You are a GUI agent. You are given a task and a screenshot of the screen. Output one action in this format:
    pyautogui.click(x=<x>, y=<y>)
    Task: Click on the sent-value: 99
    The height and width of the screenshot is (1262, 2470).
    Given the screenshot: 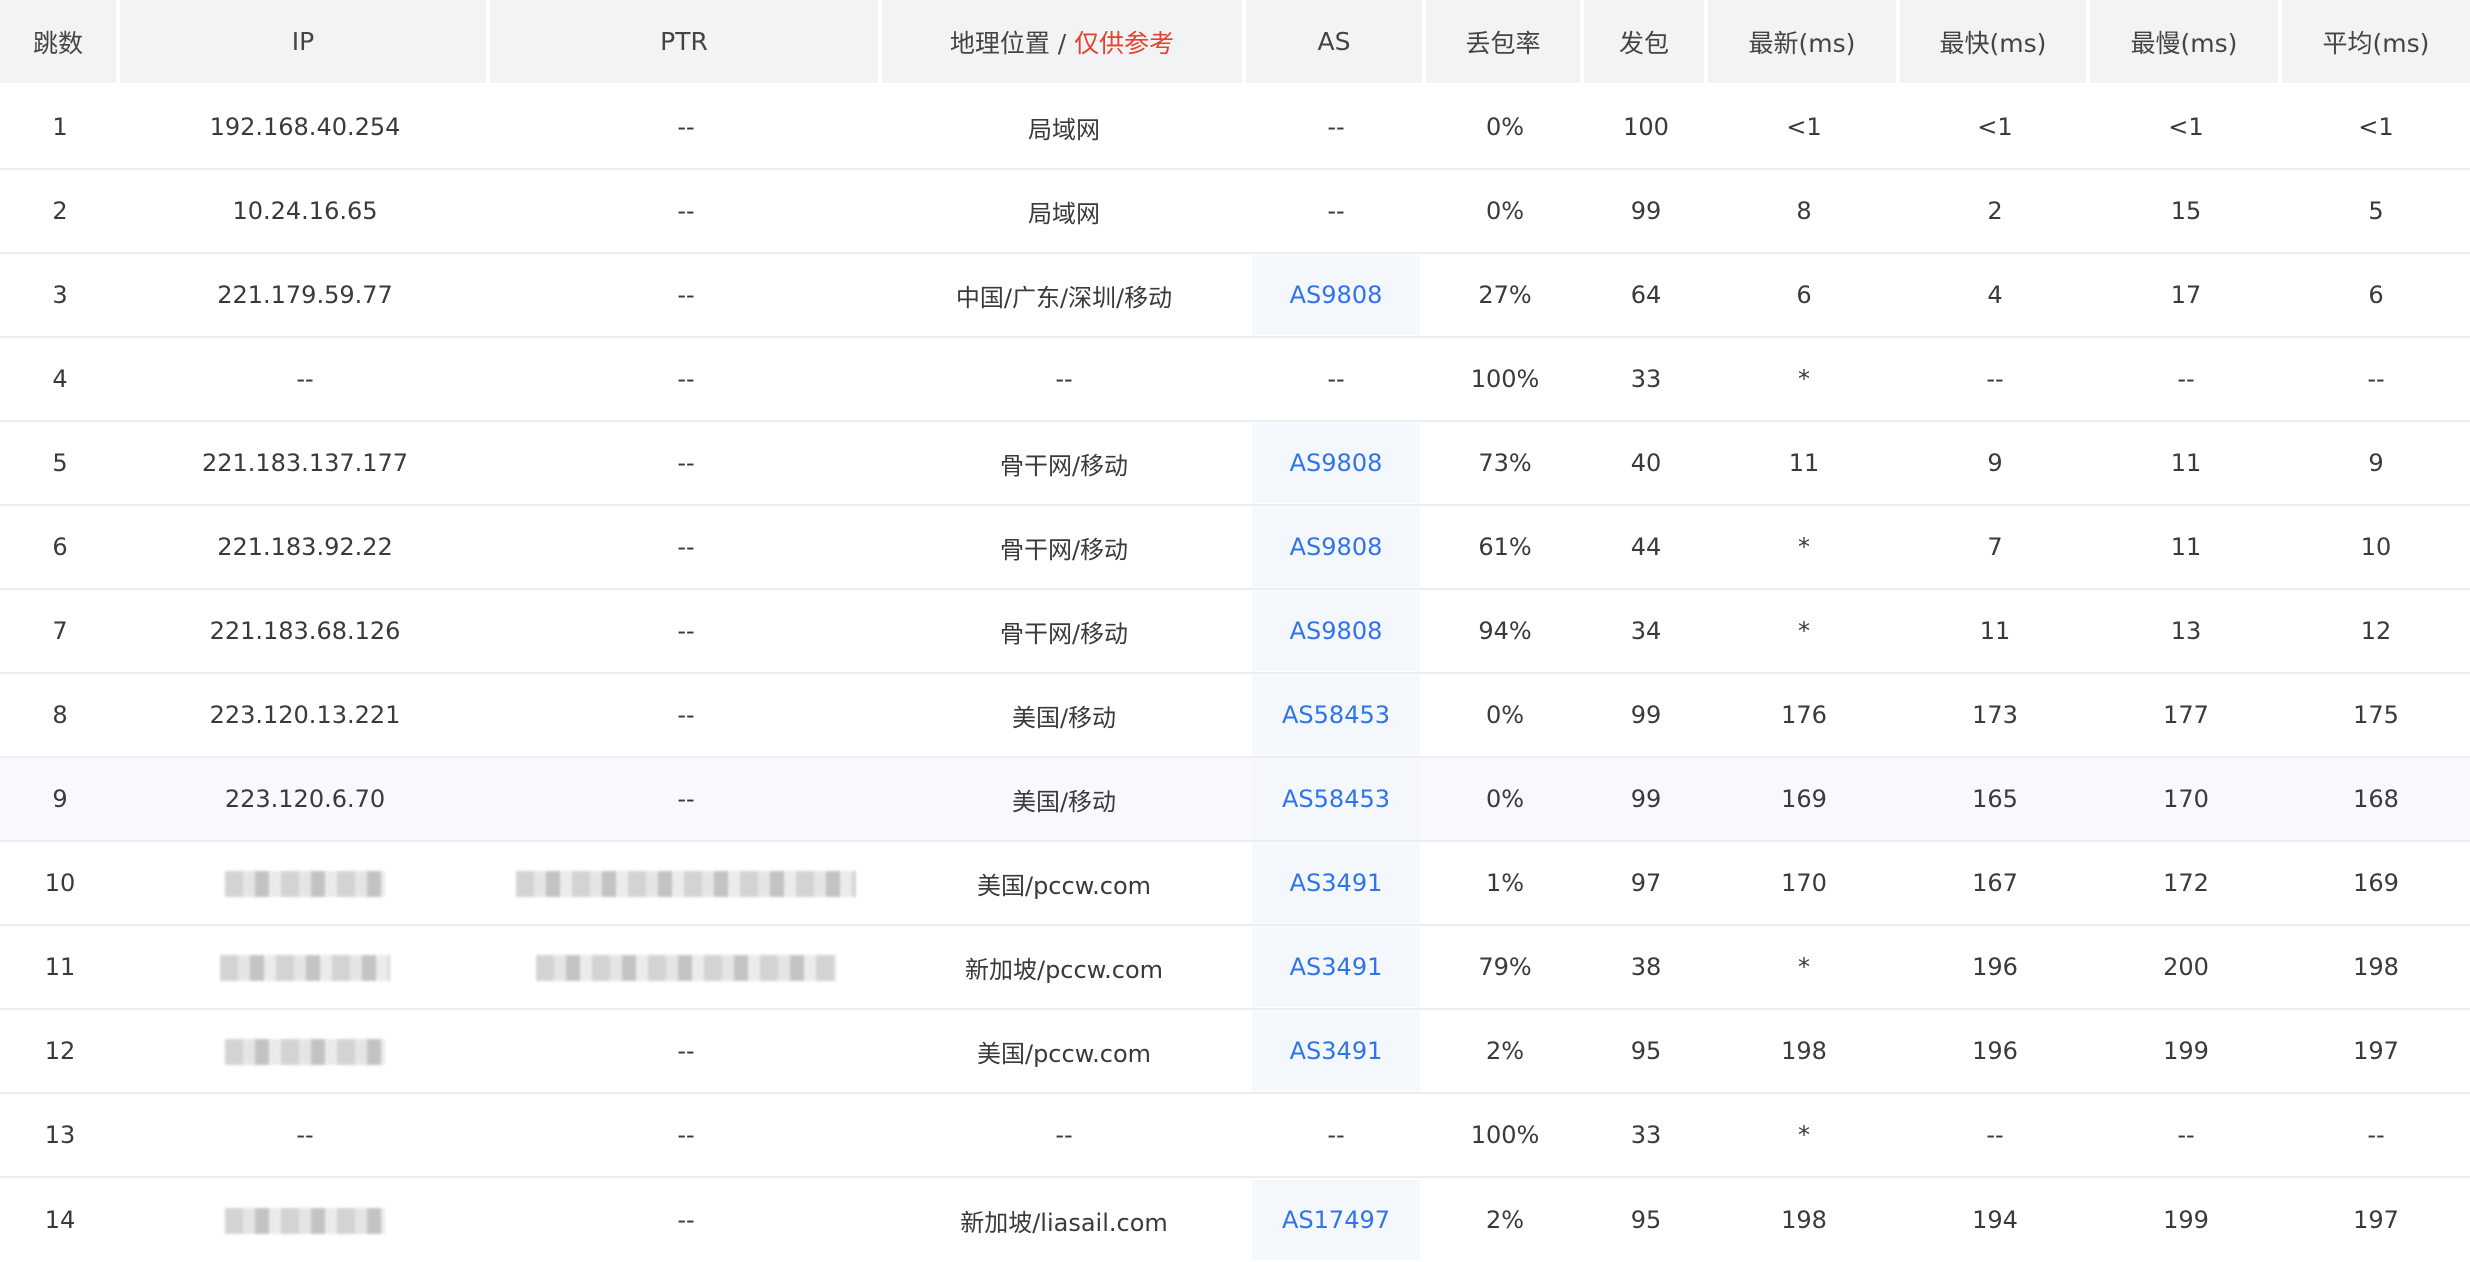 What is the action you would take?
    pyautogui.click(x=1646, y=211)
    